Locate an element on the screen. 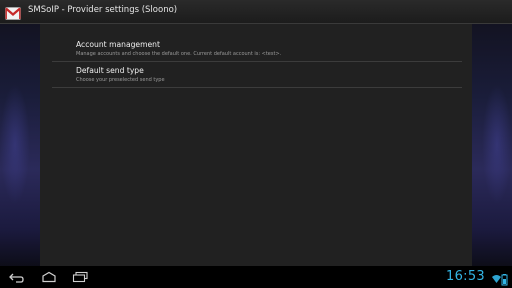  preference-summary: Choose your preselected send type is located at coordinates (120, 80).